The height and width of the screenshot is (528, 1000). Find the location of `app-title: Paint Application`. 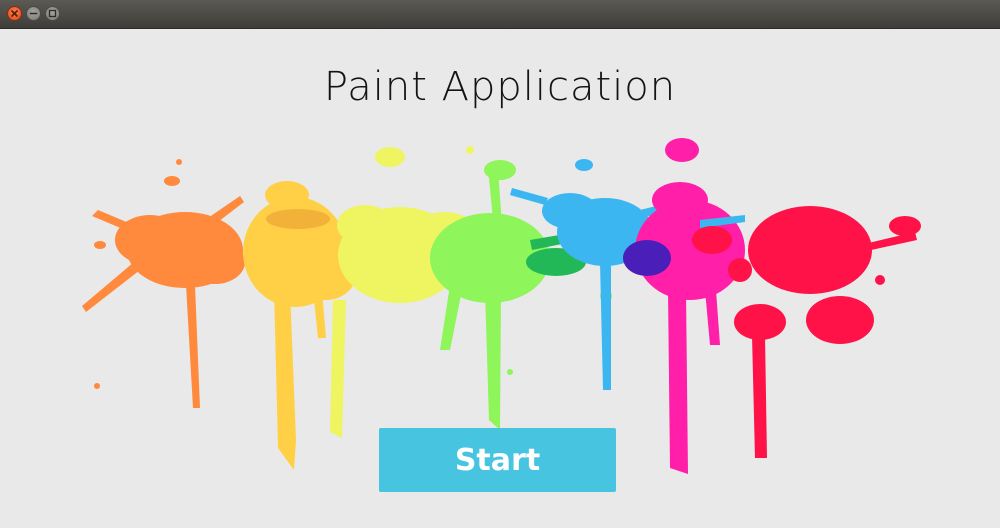

app-title: Paint Application is located at coordinates (500, 87).